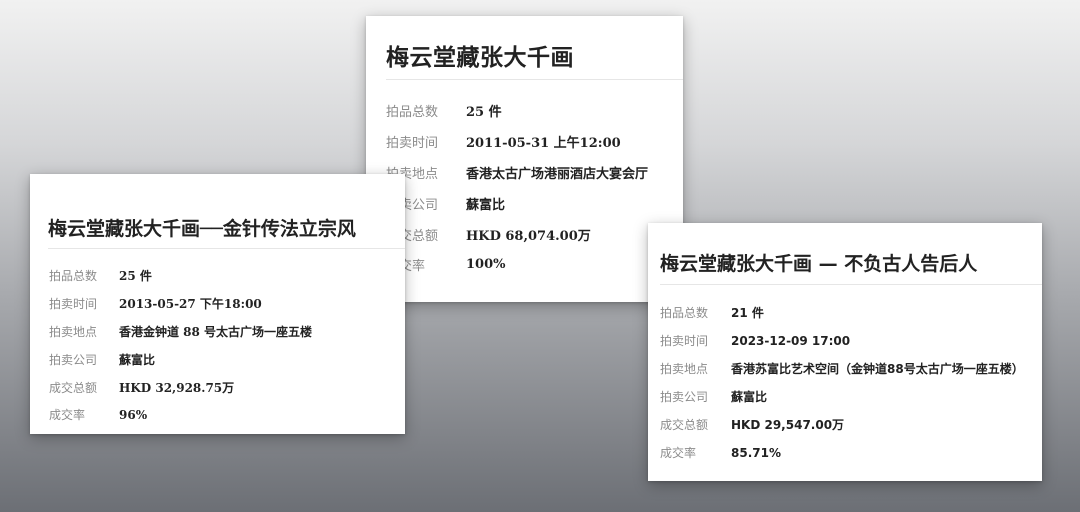  I want to click on field-value: HKD 68,074.00万, so click(528, 236).